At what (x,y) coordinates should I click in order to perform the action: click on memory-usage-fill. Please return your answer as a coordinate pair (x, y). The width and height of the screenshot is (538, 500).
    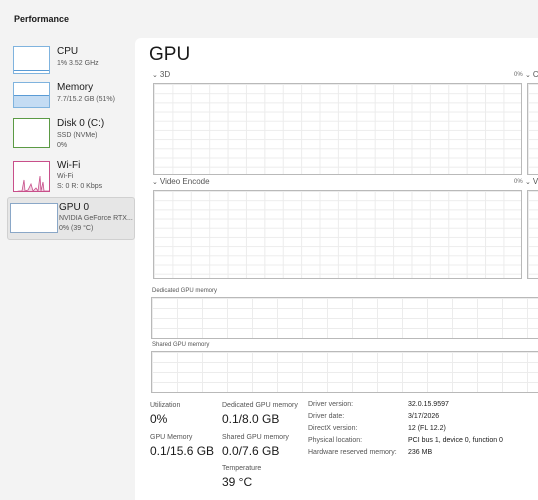
    Looking at the image, I should click on (31, 100).